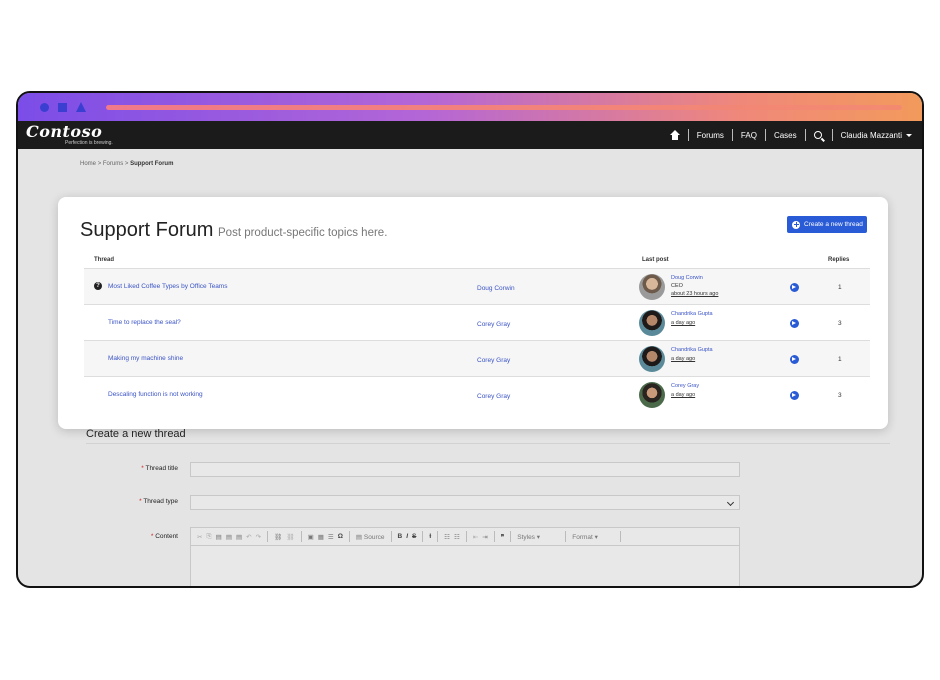 The height and width of the screenshot is (680, 940). Describe the element at coordinates (161, 468) in the screenshot. I see `thread-title-label-text: Thread title` at that location.